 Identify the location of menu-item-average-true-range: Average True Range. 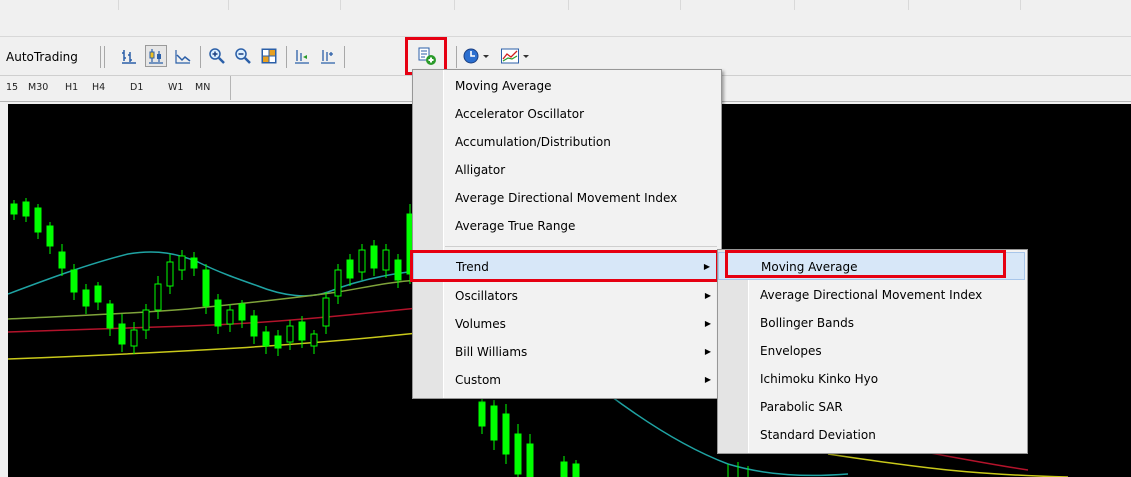
(566, 226).